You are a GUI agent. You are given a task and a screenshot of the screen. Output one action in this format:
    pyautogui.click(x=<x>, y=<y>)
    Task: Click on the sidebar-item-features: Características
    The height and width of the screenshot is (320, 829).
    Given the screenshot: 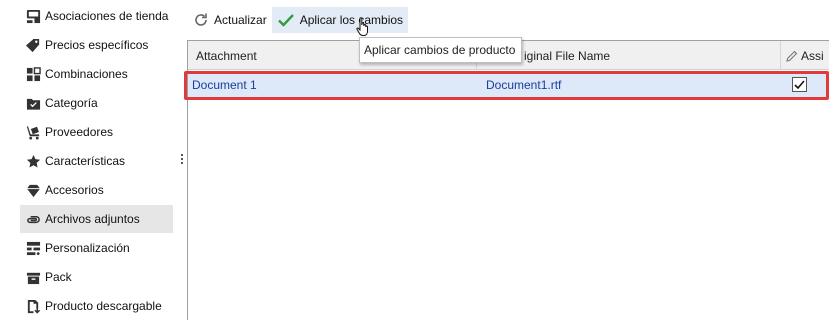 What is the action you would take?
    pyautogui.click(x=96, y=161)
    